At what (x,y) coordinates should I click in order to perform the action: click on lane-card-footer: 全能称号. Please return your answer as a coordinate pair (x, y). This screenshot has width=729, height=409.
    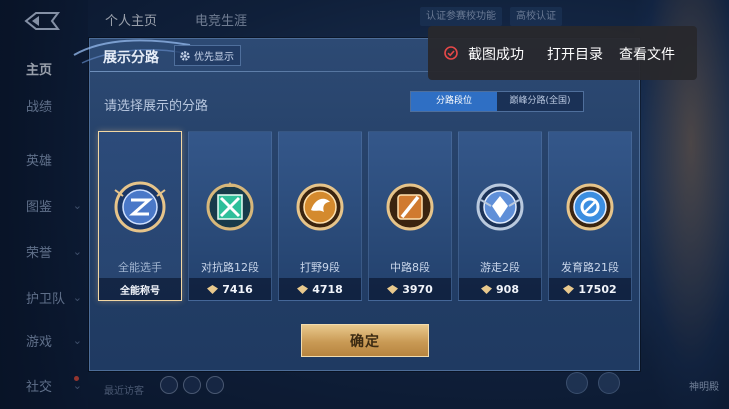
    Looking at the image, I should click on (140, 289).